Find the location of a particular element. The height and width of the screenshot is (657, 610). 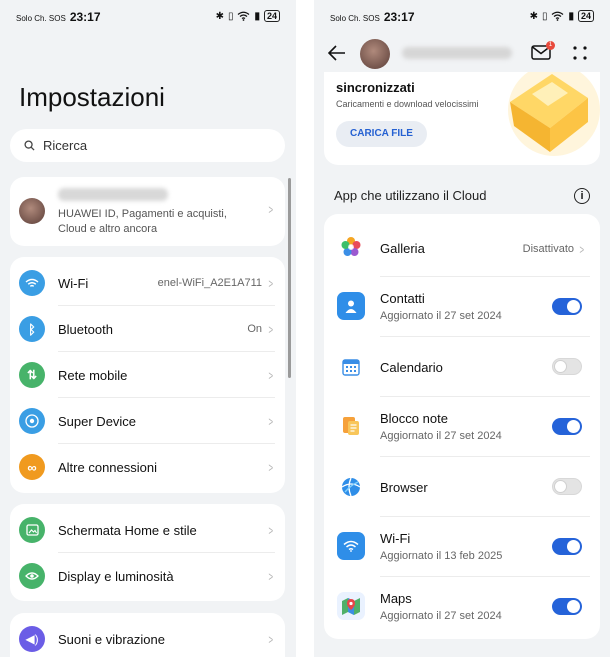

calendar-sync-toggle is located at coordinates (567, 366).